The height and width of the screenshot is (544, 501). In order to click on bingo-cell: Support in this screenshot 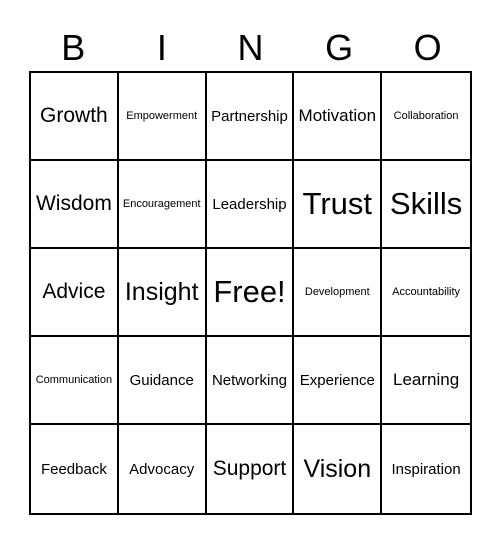, I will do `click(251, 469)`.